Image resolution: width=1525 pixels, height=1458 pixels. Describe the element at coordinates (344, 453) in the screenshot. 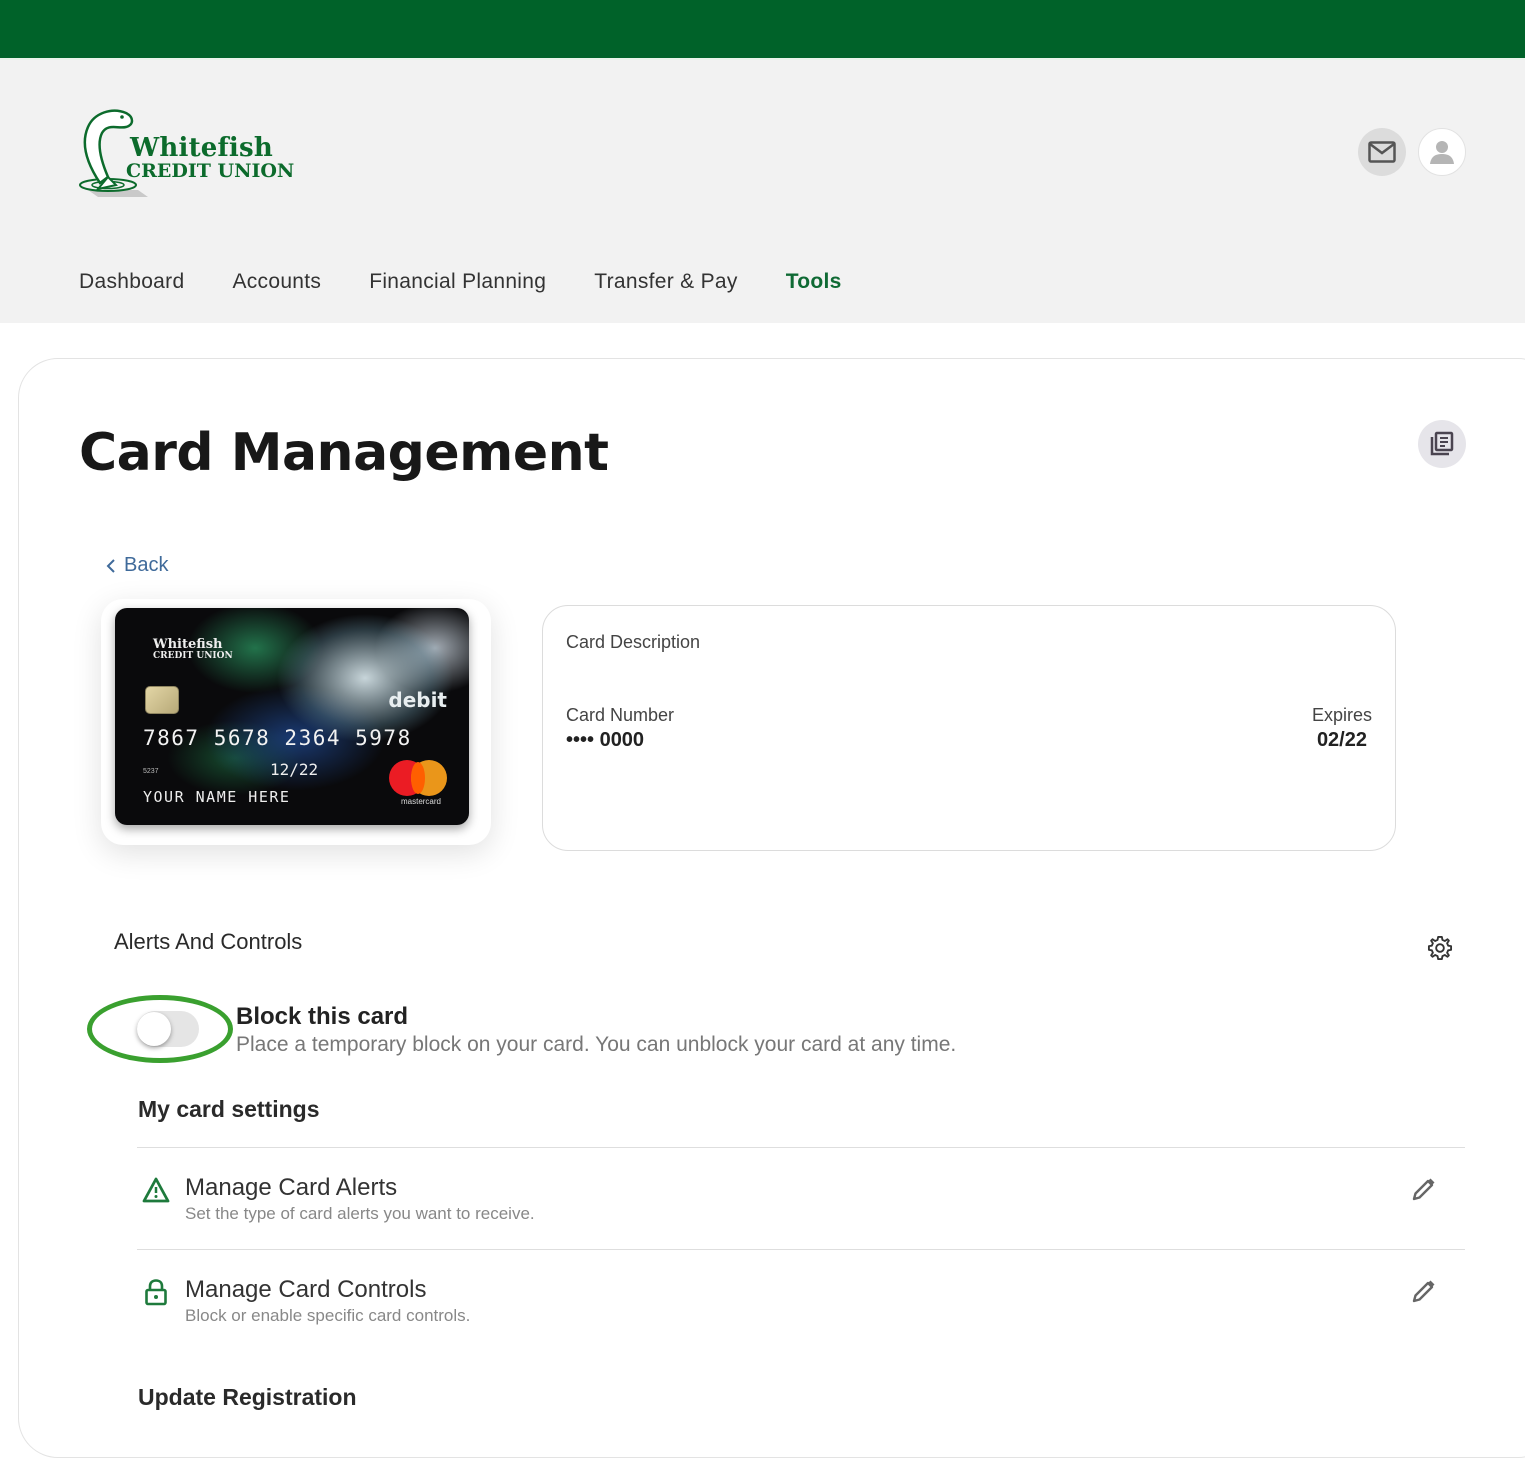

I see `page-title: Card Management` at that location.